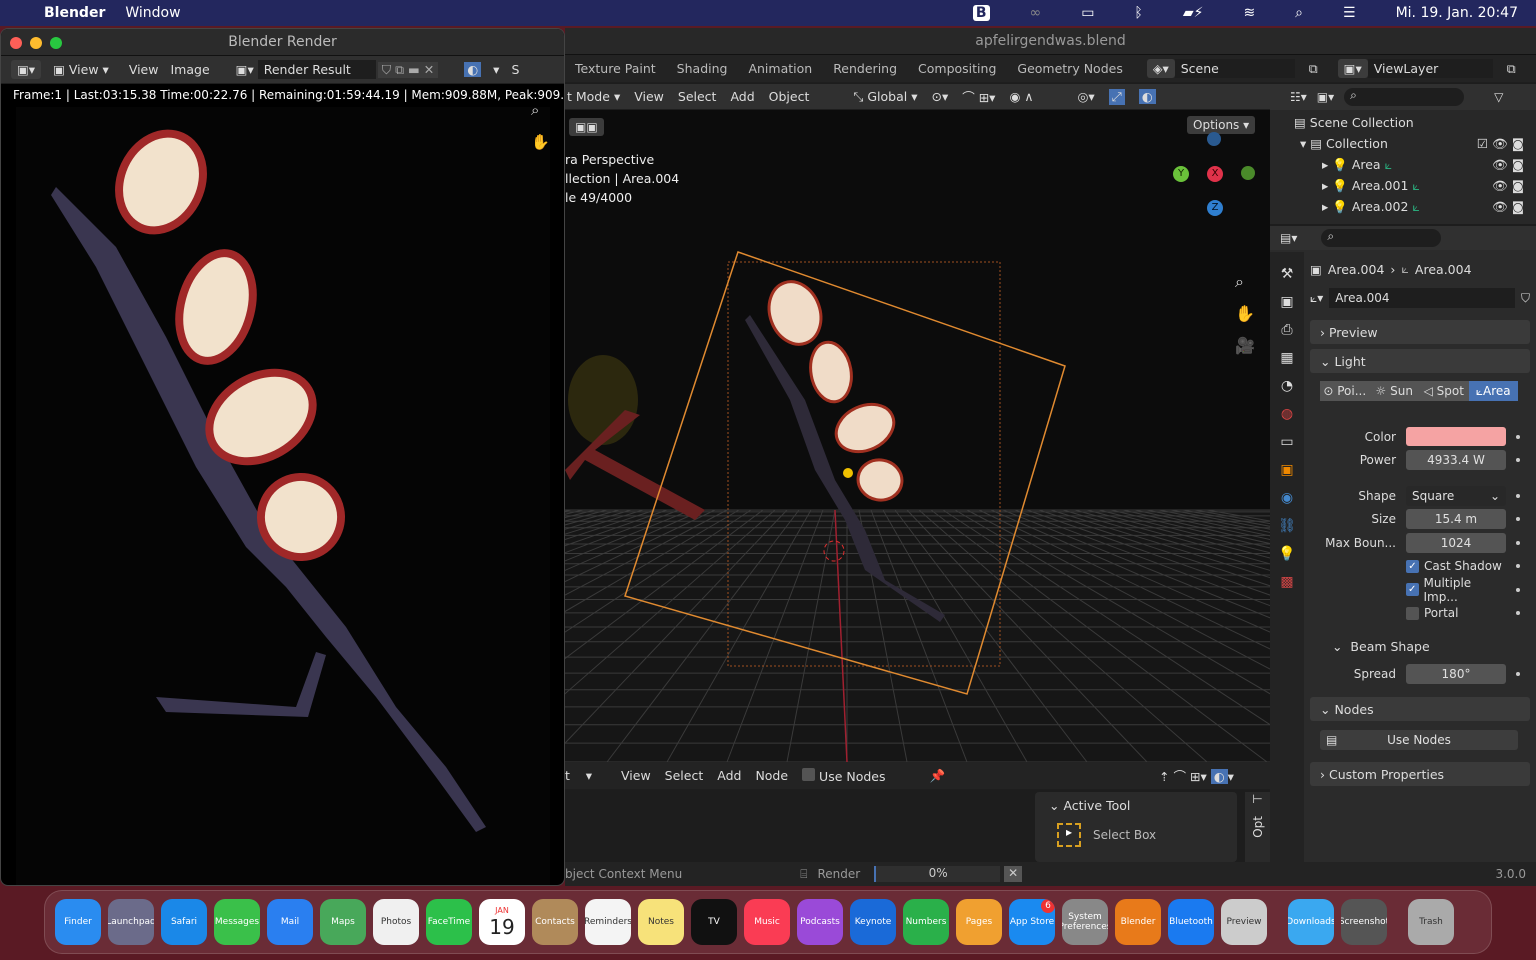  I want to click on viewlayer-icon: ▣▾, so click(1352, 68).